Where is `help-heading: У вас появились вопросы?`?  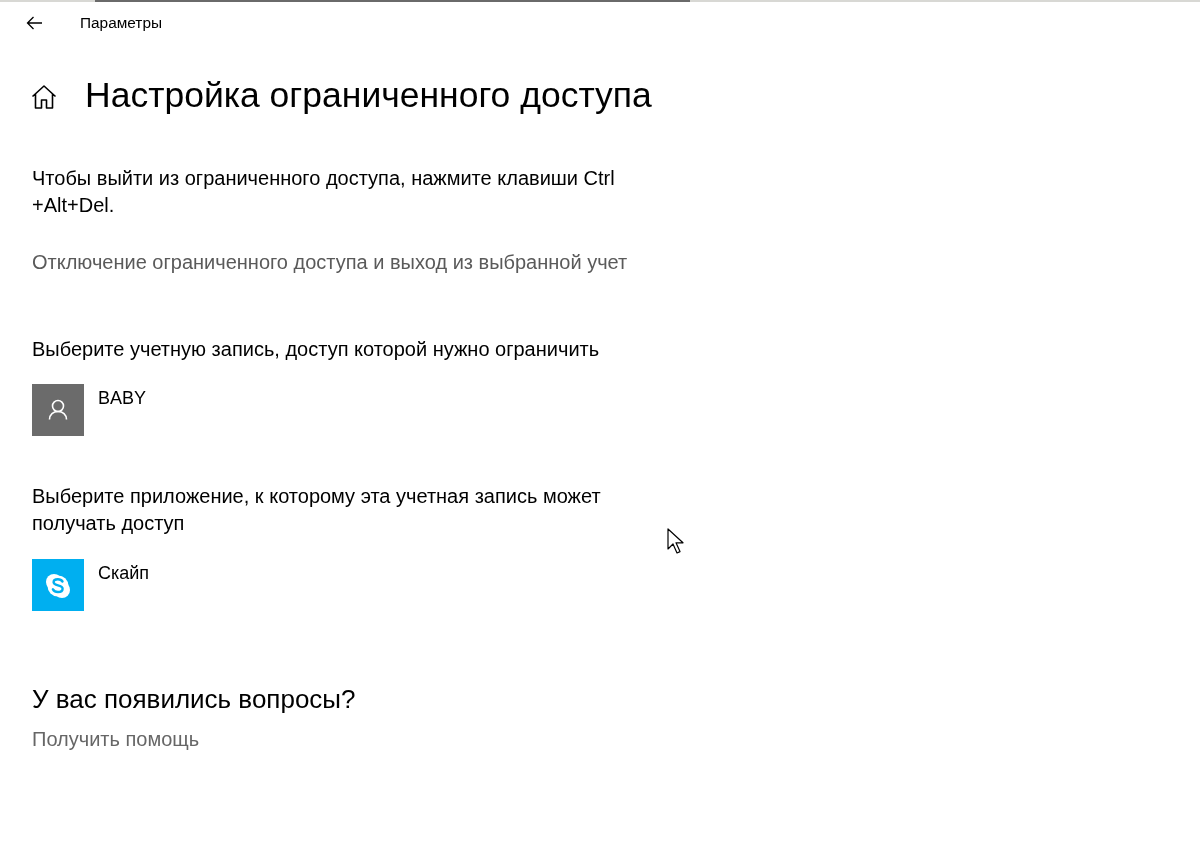 help-heading: У вас появились вопросы? is located at coordinates (194, 699).